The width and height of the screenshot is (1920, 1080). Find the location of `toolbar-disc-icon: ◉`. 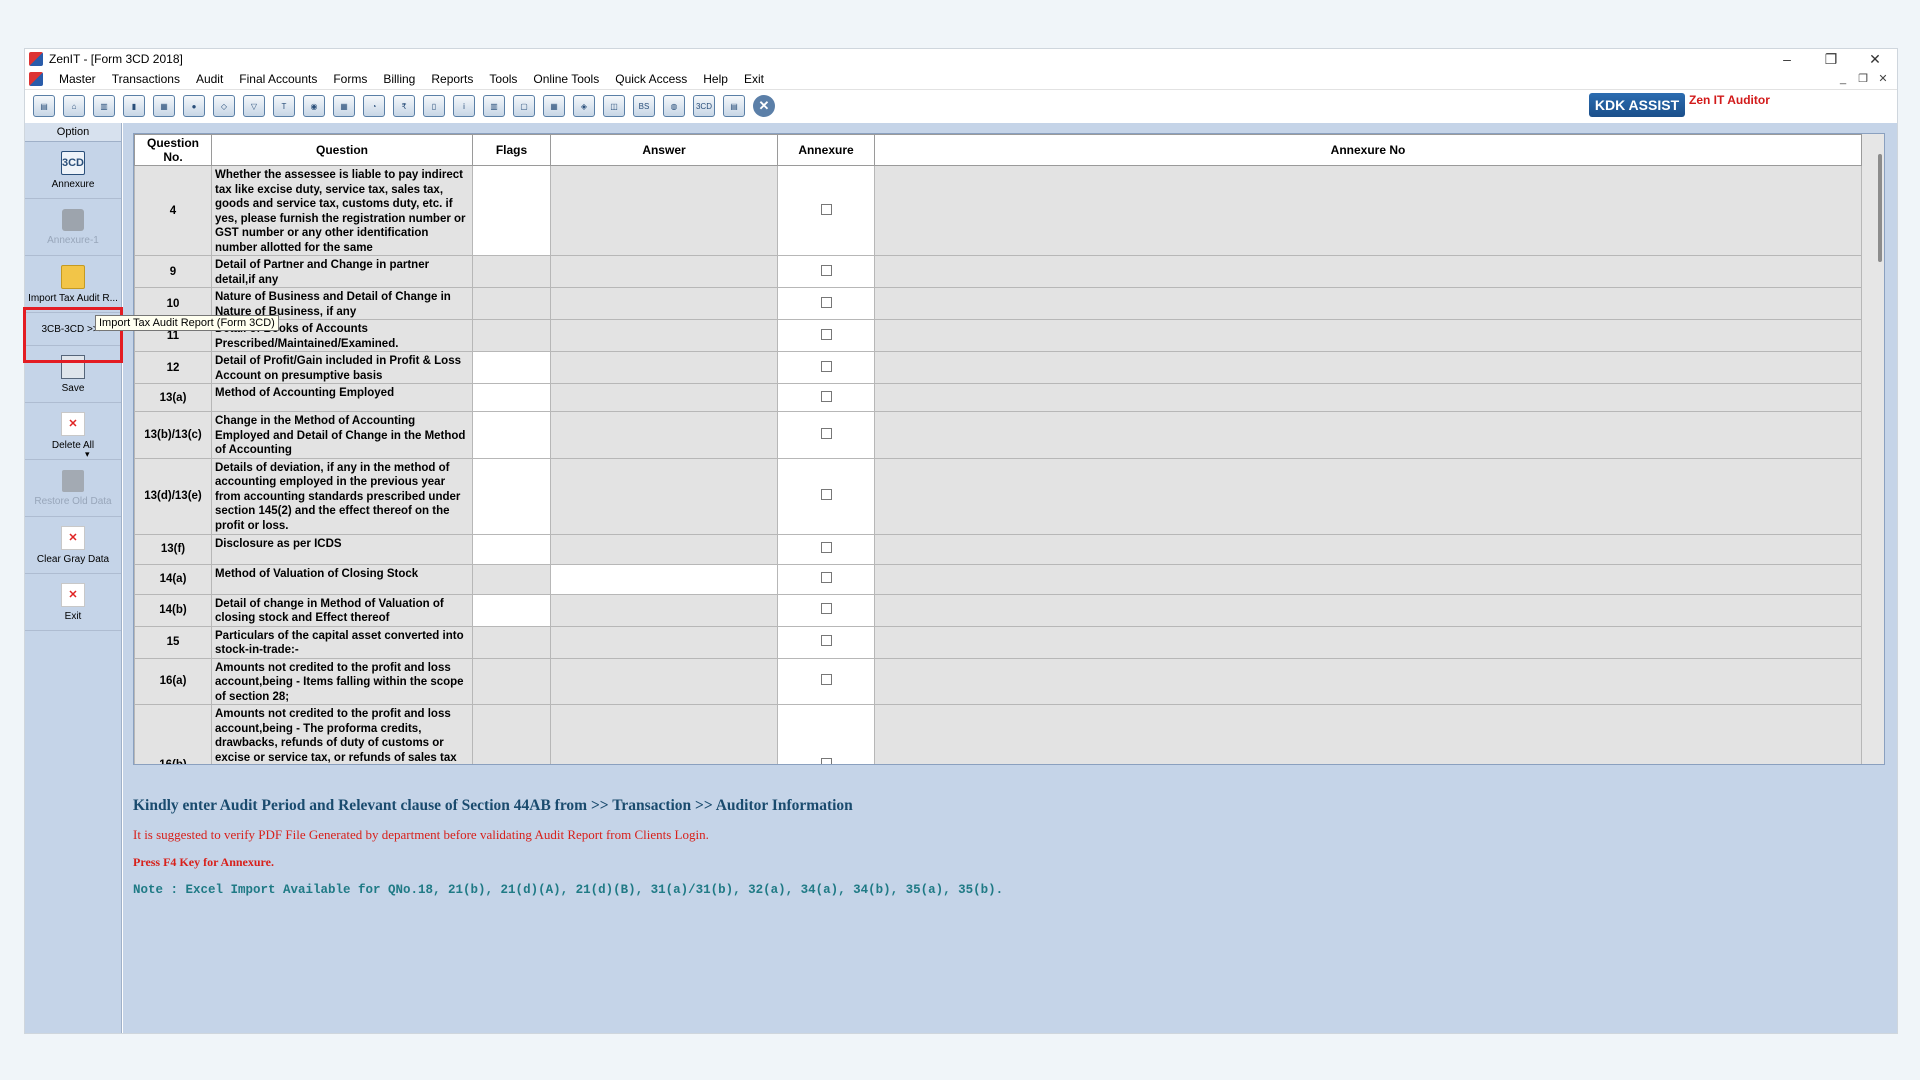

toolbar-disc-icon: ◉ is located at coordinates (314, 106).